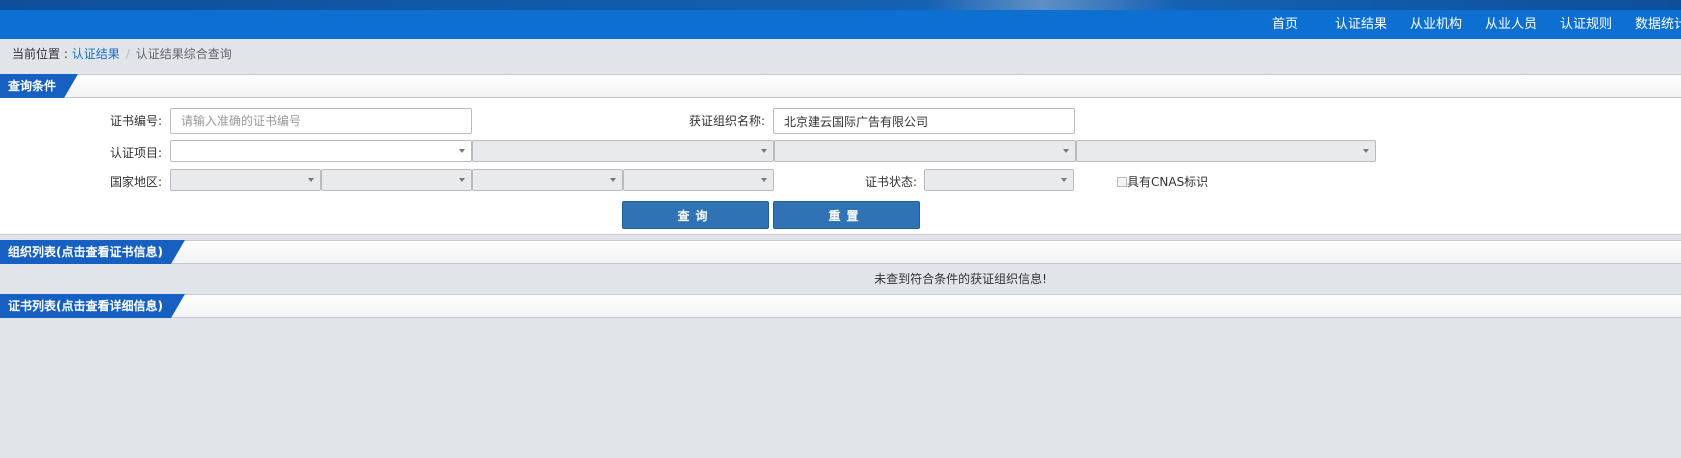 The height and width of the screenshot is (458, 1681). What do you see at coordinates (1511, 24) in the screenshot?
I see `nav-personnel: 从业人员` at bounding box center [1511, 24].